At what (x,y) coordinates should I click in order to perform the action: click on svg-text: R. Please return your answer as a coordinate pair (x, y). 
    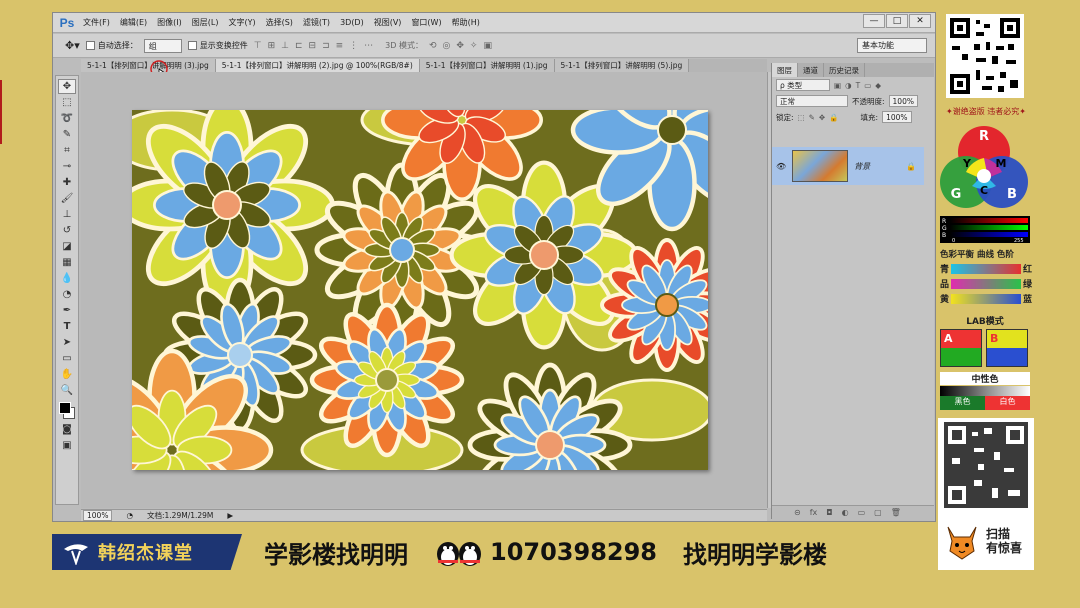
    Looking at the image, I should click on (944, 221).